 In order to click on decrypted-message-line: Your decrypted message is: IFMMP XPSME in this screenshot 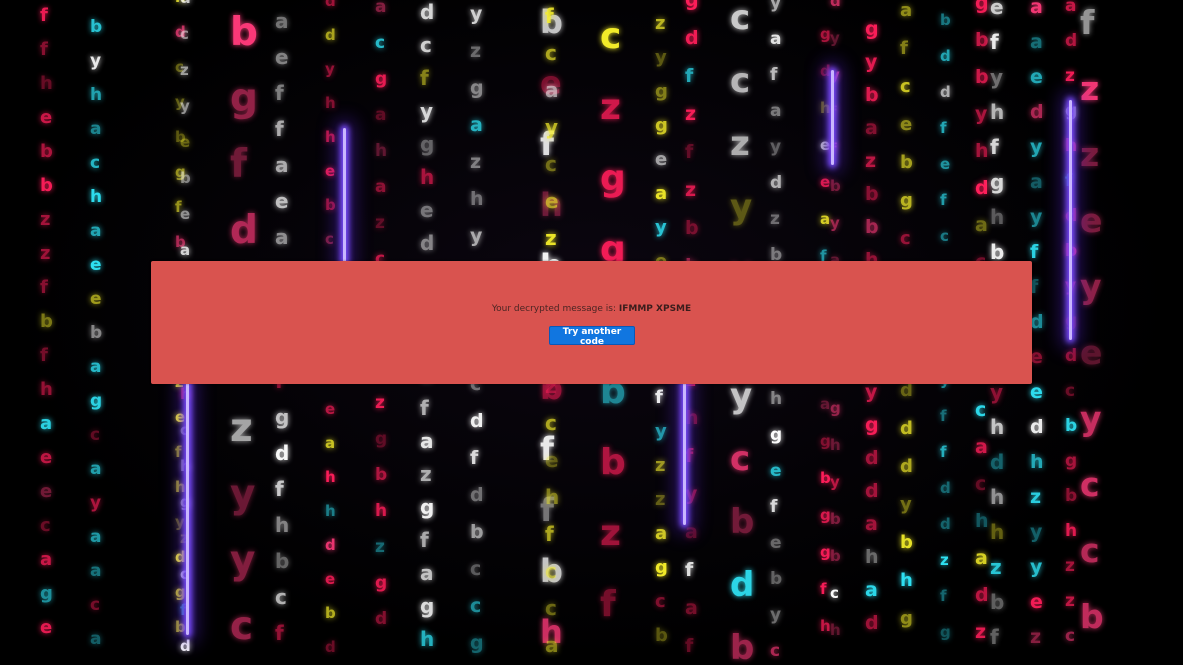, I will do `click(591, 309)`.